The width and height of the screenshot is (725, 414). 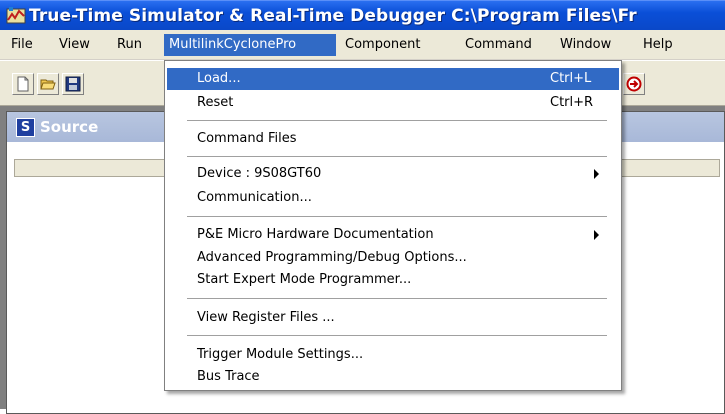 I want to click on halt-button, so click(x=634, y=84).